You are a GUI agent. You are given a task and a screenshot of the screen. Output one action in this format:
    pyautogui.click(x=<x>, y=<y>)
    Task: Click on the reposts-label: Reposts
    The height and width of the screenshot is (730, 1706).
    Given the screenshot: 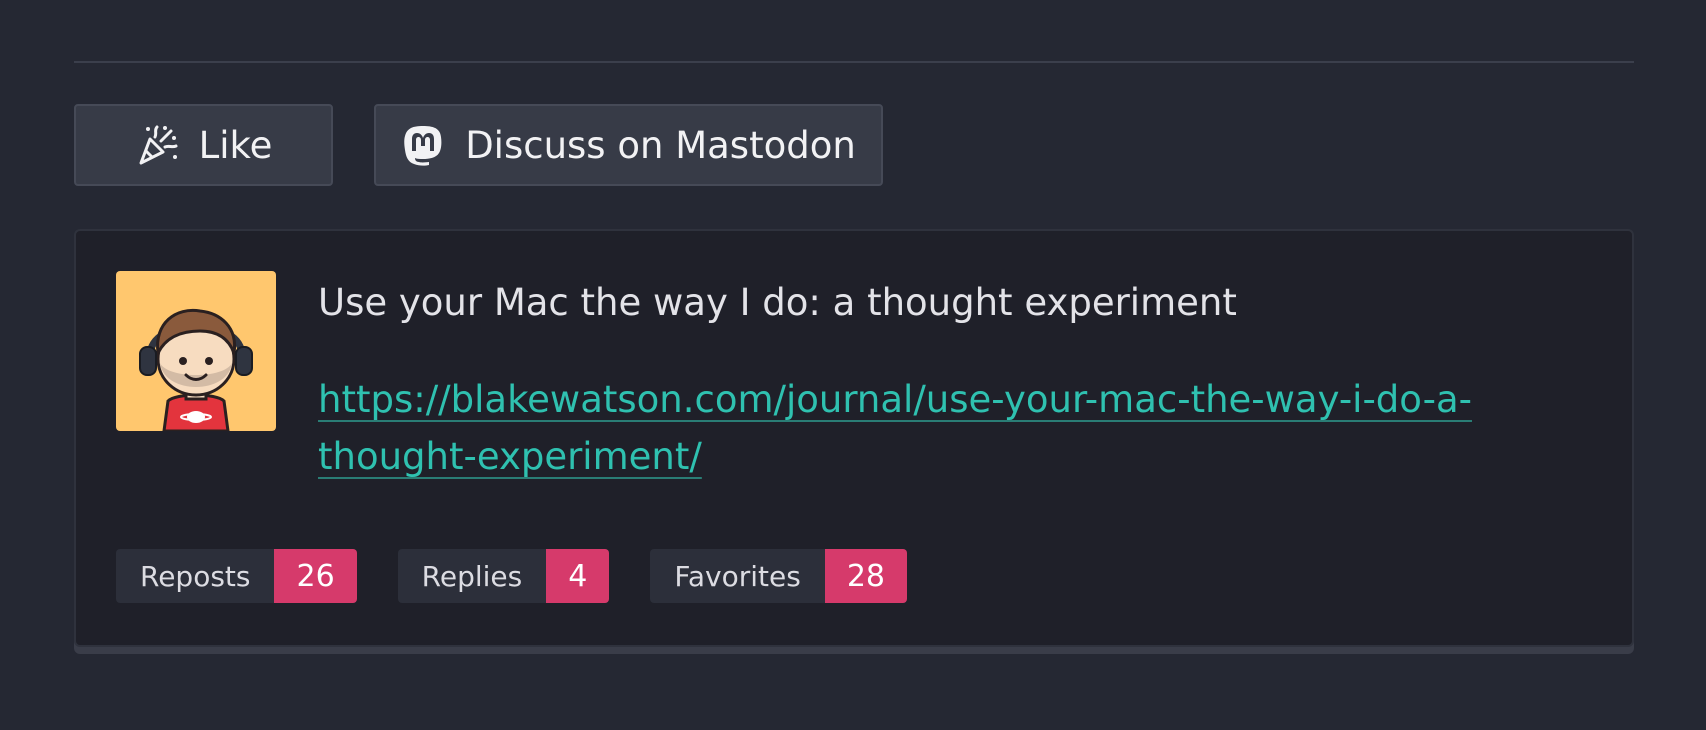 What is the action you would take?
    pyautogui.click(x=195, y=576)
    